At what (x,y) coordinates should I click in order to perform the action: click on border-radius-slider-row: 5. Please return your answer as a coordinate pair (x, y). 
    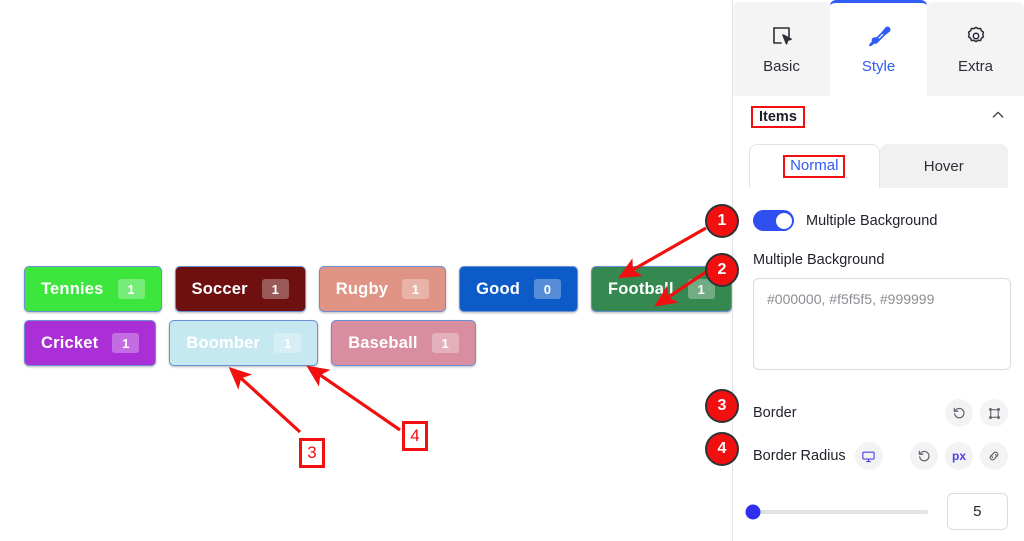
    Looking at the image, I should click on (876, 511).